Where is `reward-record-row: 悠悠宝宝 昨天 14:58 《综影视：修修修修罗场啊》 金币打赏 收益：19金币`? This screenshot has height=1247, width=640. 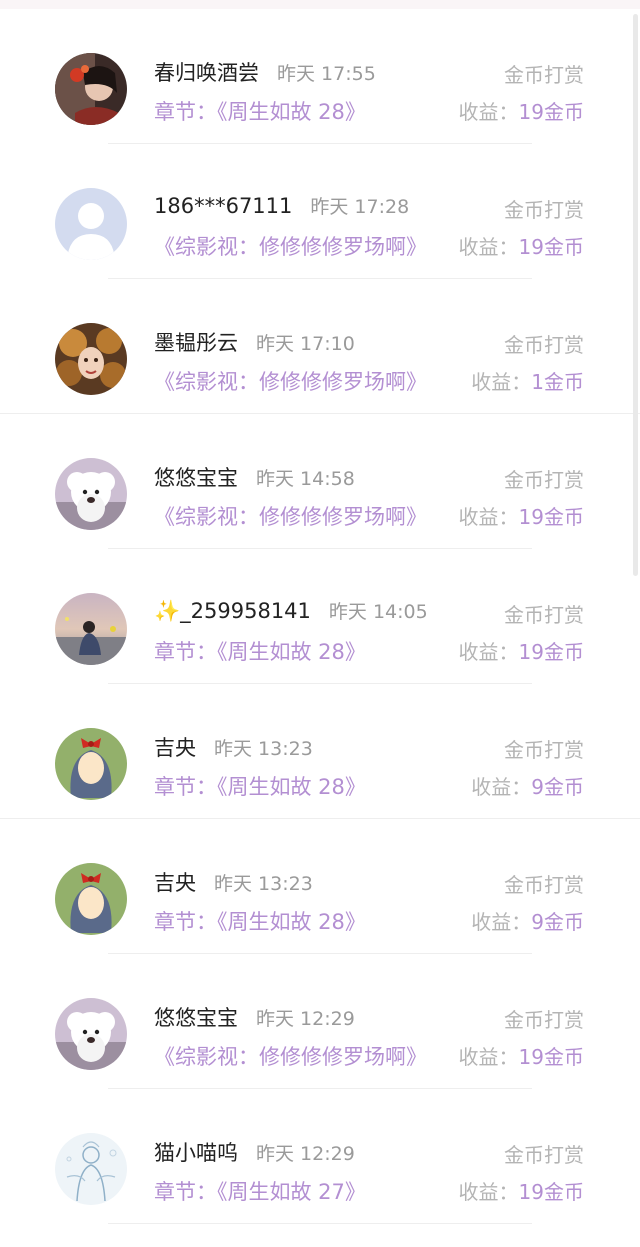
reward-record-row: 悠悠宝宝 昨天 14:58 《综影视：修修修修罗场啊》 金币打赏 收益：19金币 is located at coordinates (320, 481).